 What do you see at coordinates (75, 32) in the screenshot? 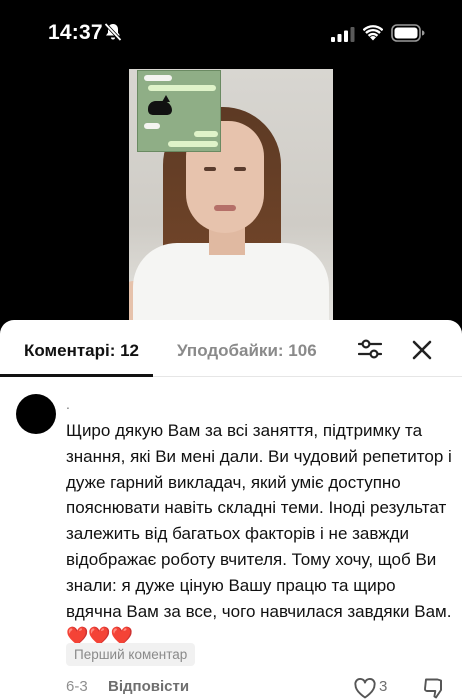
I see `status-time: 14:37` at bounding box center [75, 32].